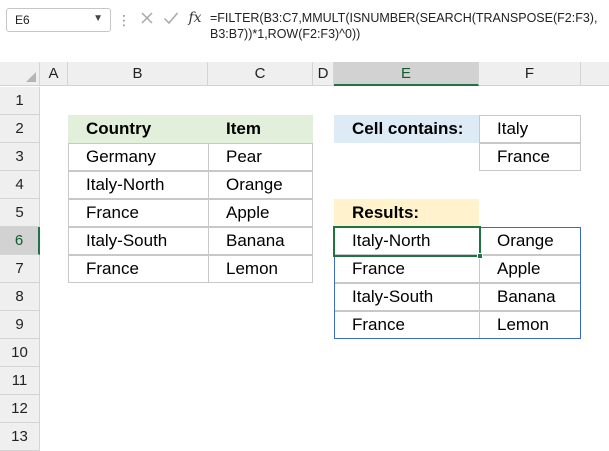 This screenshot has width=609, height=451. What do you see at coordinates (530, 74) in the screenshot?
I see `column-header-f: F` at bounding box center [530, 74].